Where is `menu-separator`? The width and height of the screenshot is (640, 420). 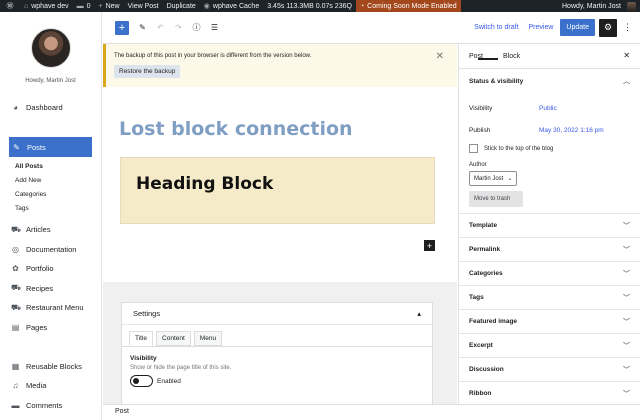
menu-separator is located at coordinates (50, 128).